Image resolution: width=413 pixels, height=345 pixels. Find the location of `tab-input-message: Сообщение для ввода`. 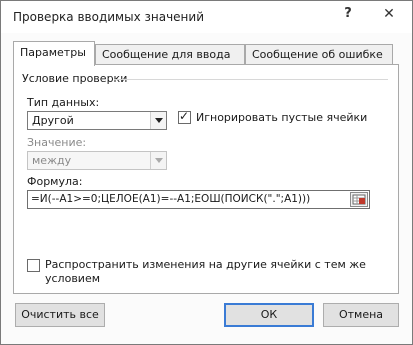

tab-input-message: Сообщение для ввода is located at coordinates (170, 54).